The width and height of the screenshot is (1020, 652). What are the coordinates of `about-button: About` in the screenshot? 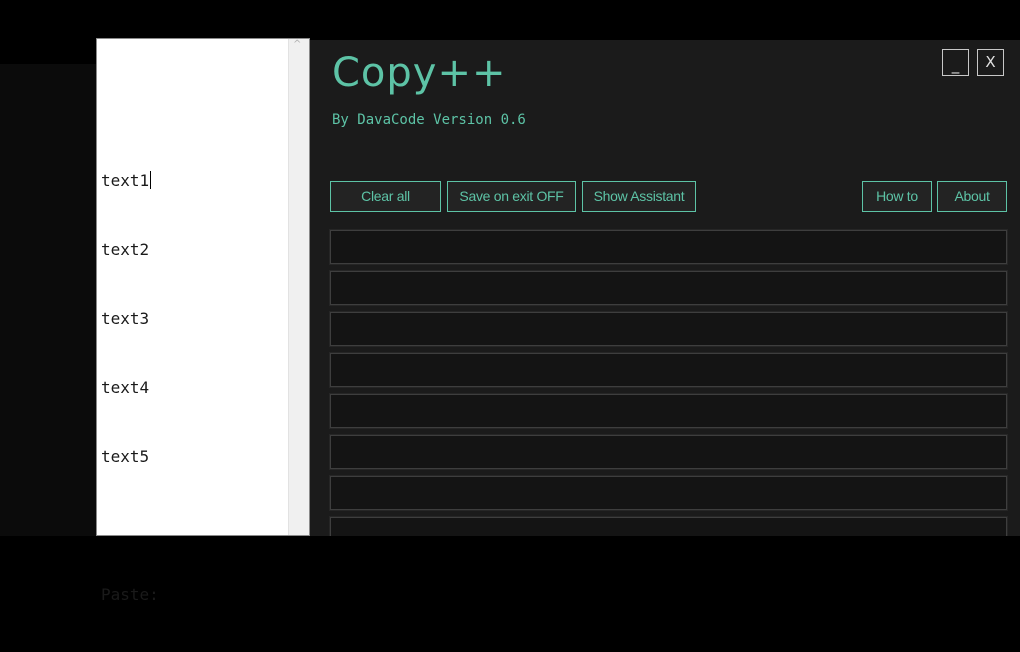 It's located at (972, 196).